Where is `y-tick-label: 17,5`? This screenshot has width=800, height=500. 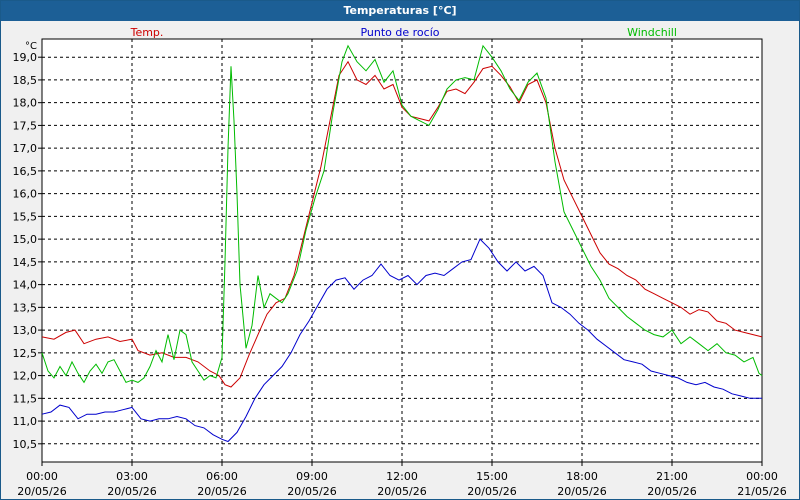 y-tick-label: 17,5 is located at coordinates (25, 125).